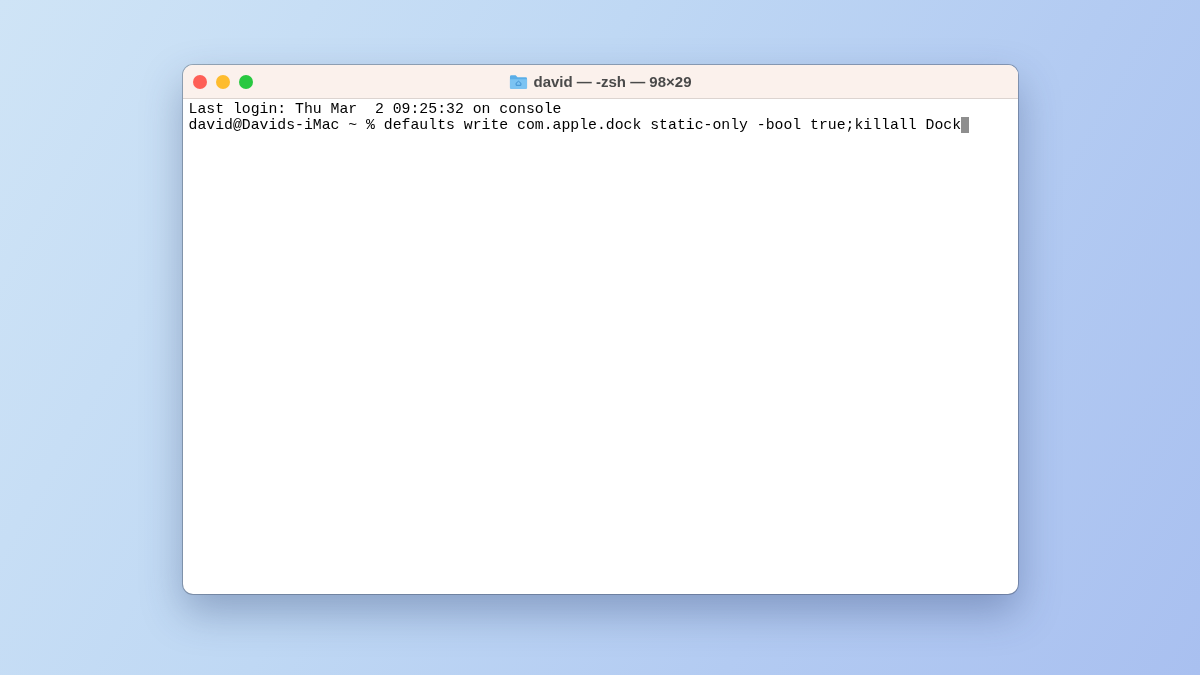  I want to click on close-button, so click(199, 81).